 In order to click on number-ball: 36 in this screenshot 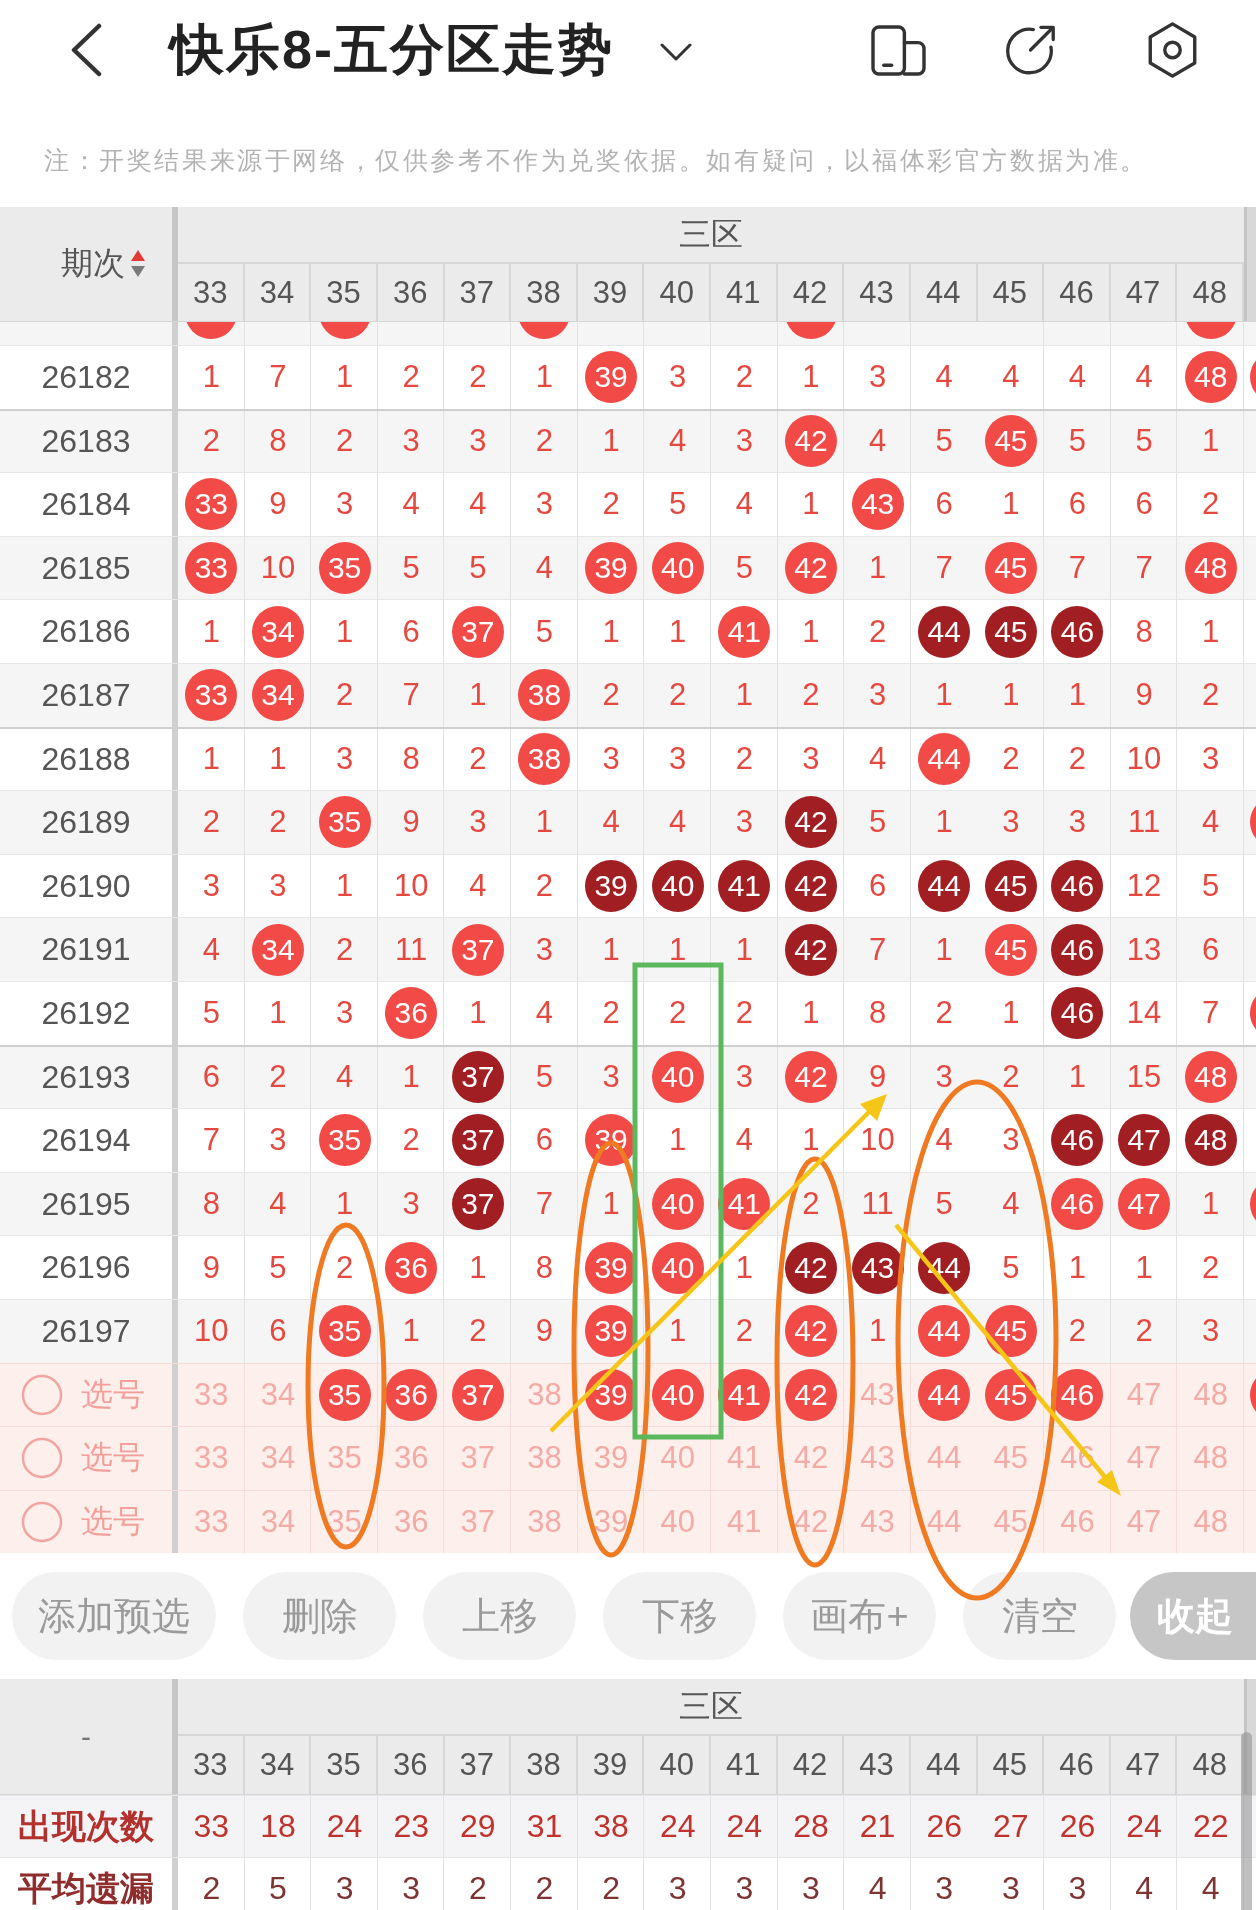, I will do `click(411, 1394)`.